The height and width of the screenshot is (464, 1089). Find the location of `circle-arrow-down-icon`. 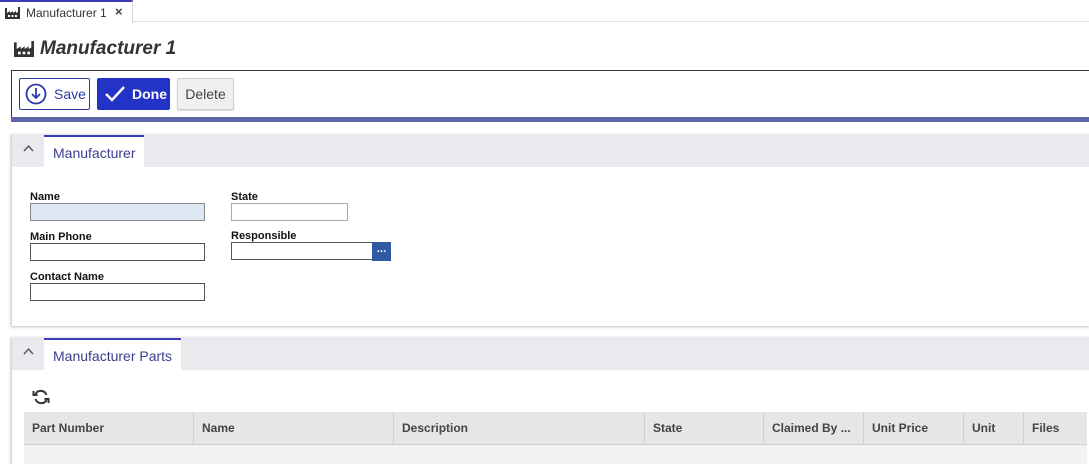

circle-arrow-down-icon is located at coordinates (36, 94).